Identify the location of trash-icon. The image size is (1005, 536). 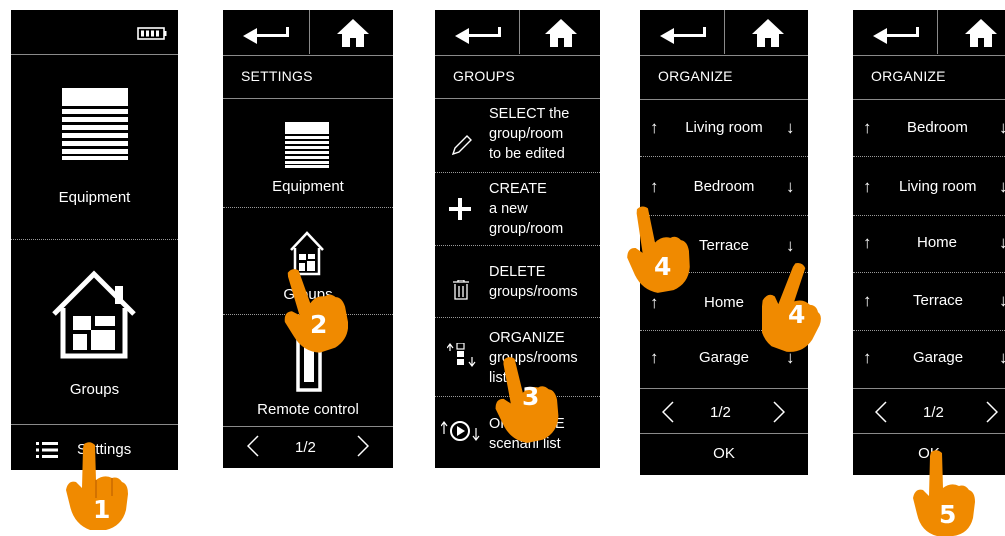
(461, 290).